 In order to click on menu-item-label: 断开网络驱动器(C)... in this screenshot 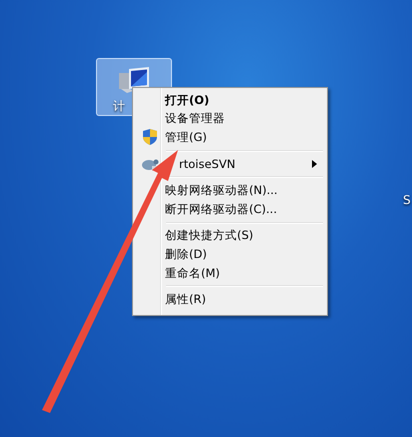, I will do `click(221, 209)`.